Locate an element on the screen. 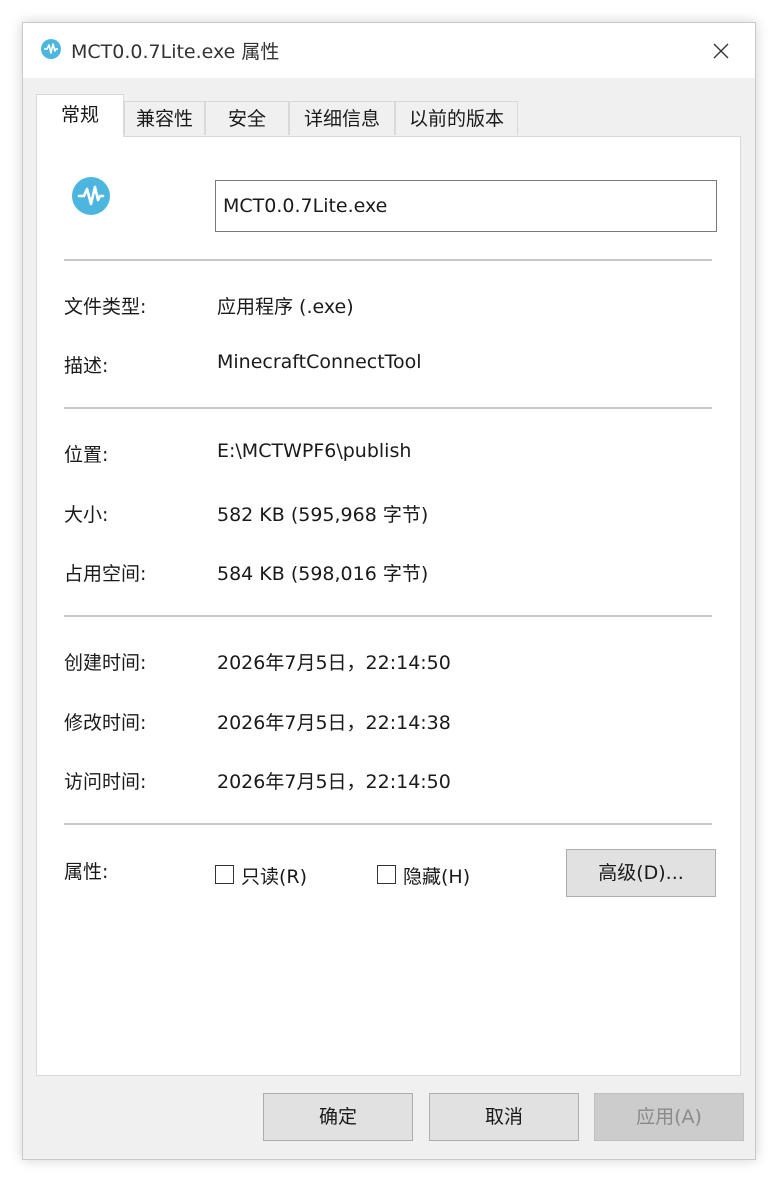 The width and height of the screenshot is (779, 1183). readonly-checkbox: 只读(R) is located at coordinates (270, 876).